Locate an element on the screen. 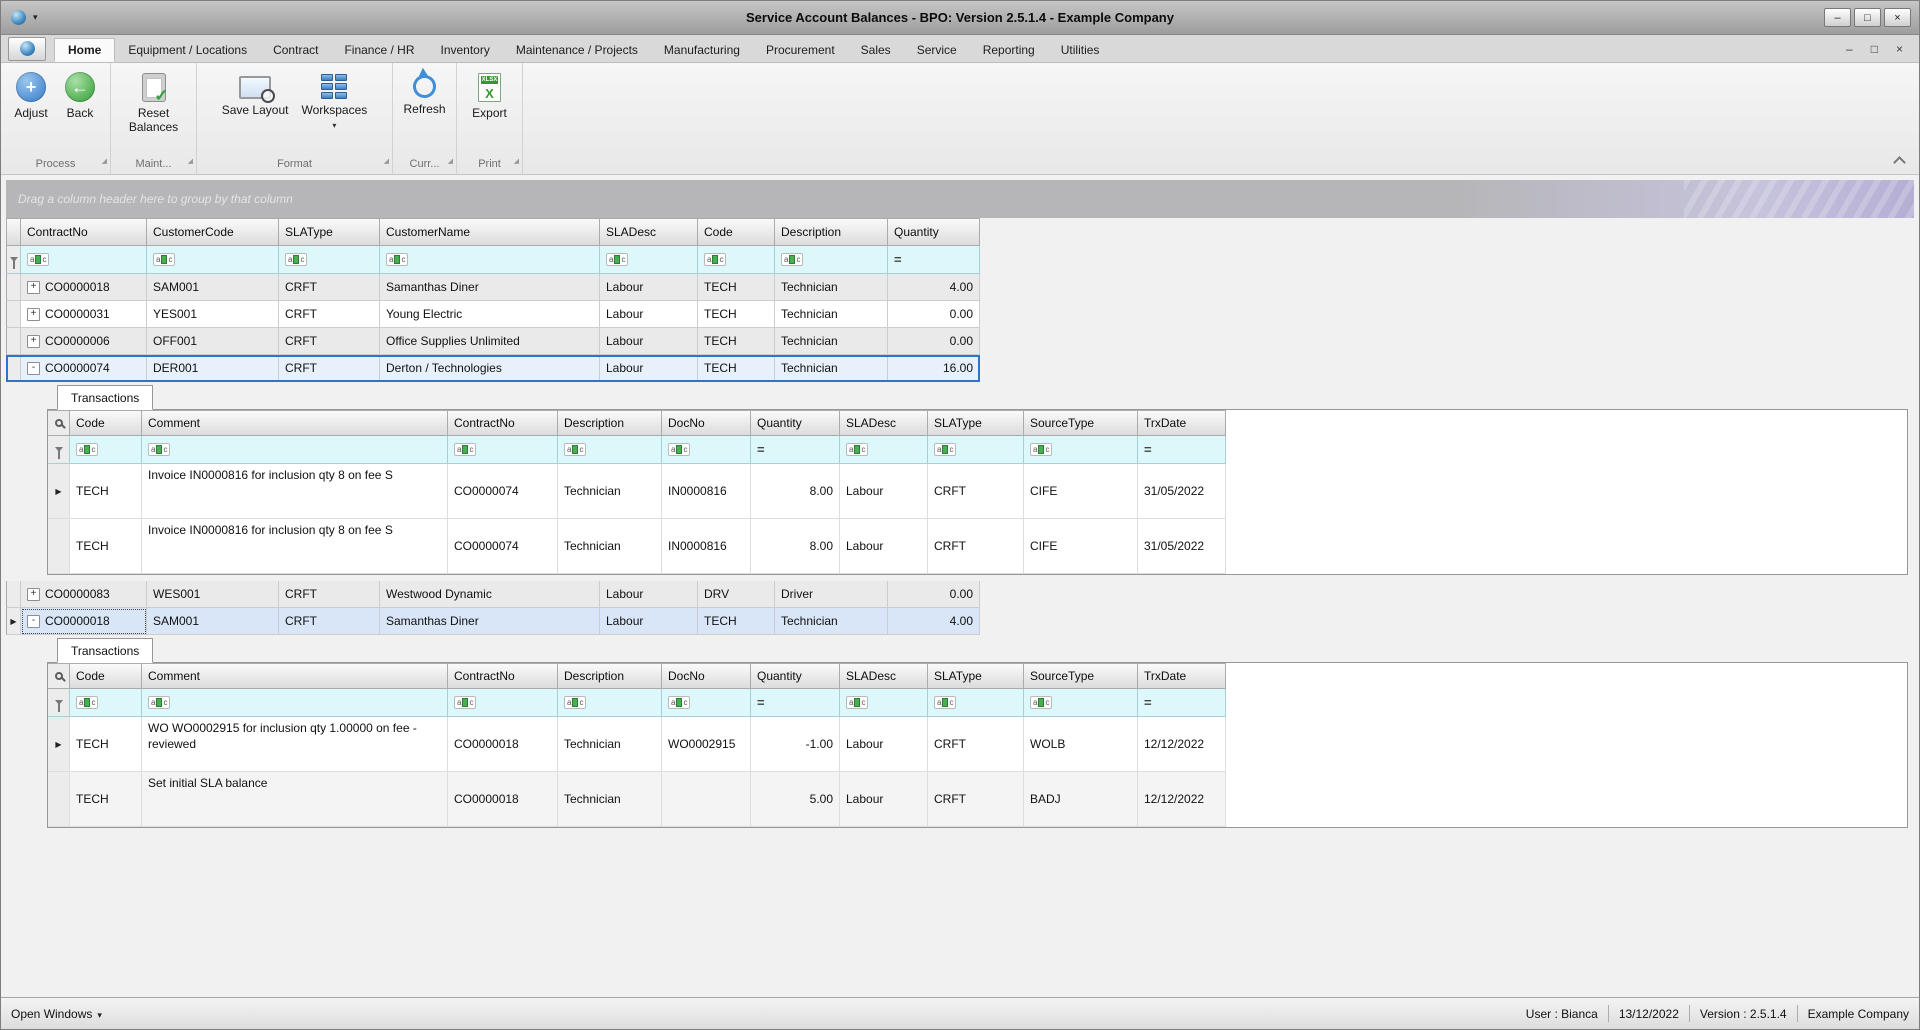  adjust-button: + Adjust is located at coordinates (31, 112).